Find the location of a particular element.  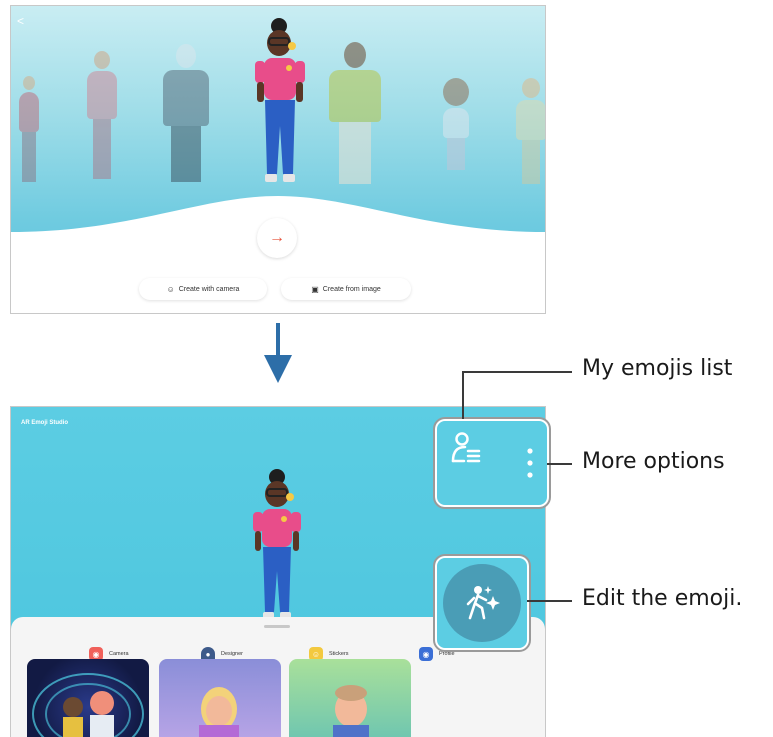

edit-emoji-icon is located at coordinates (483, 603).